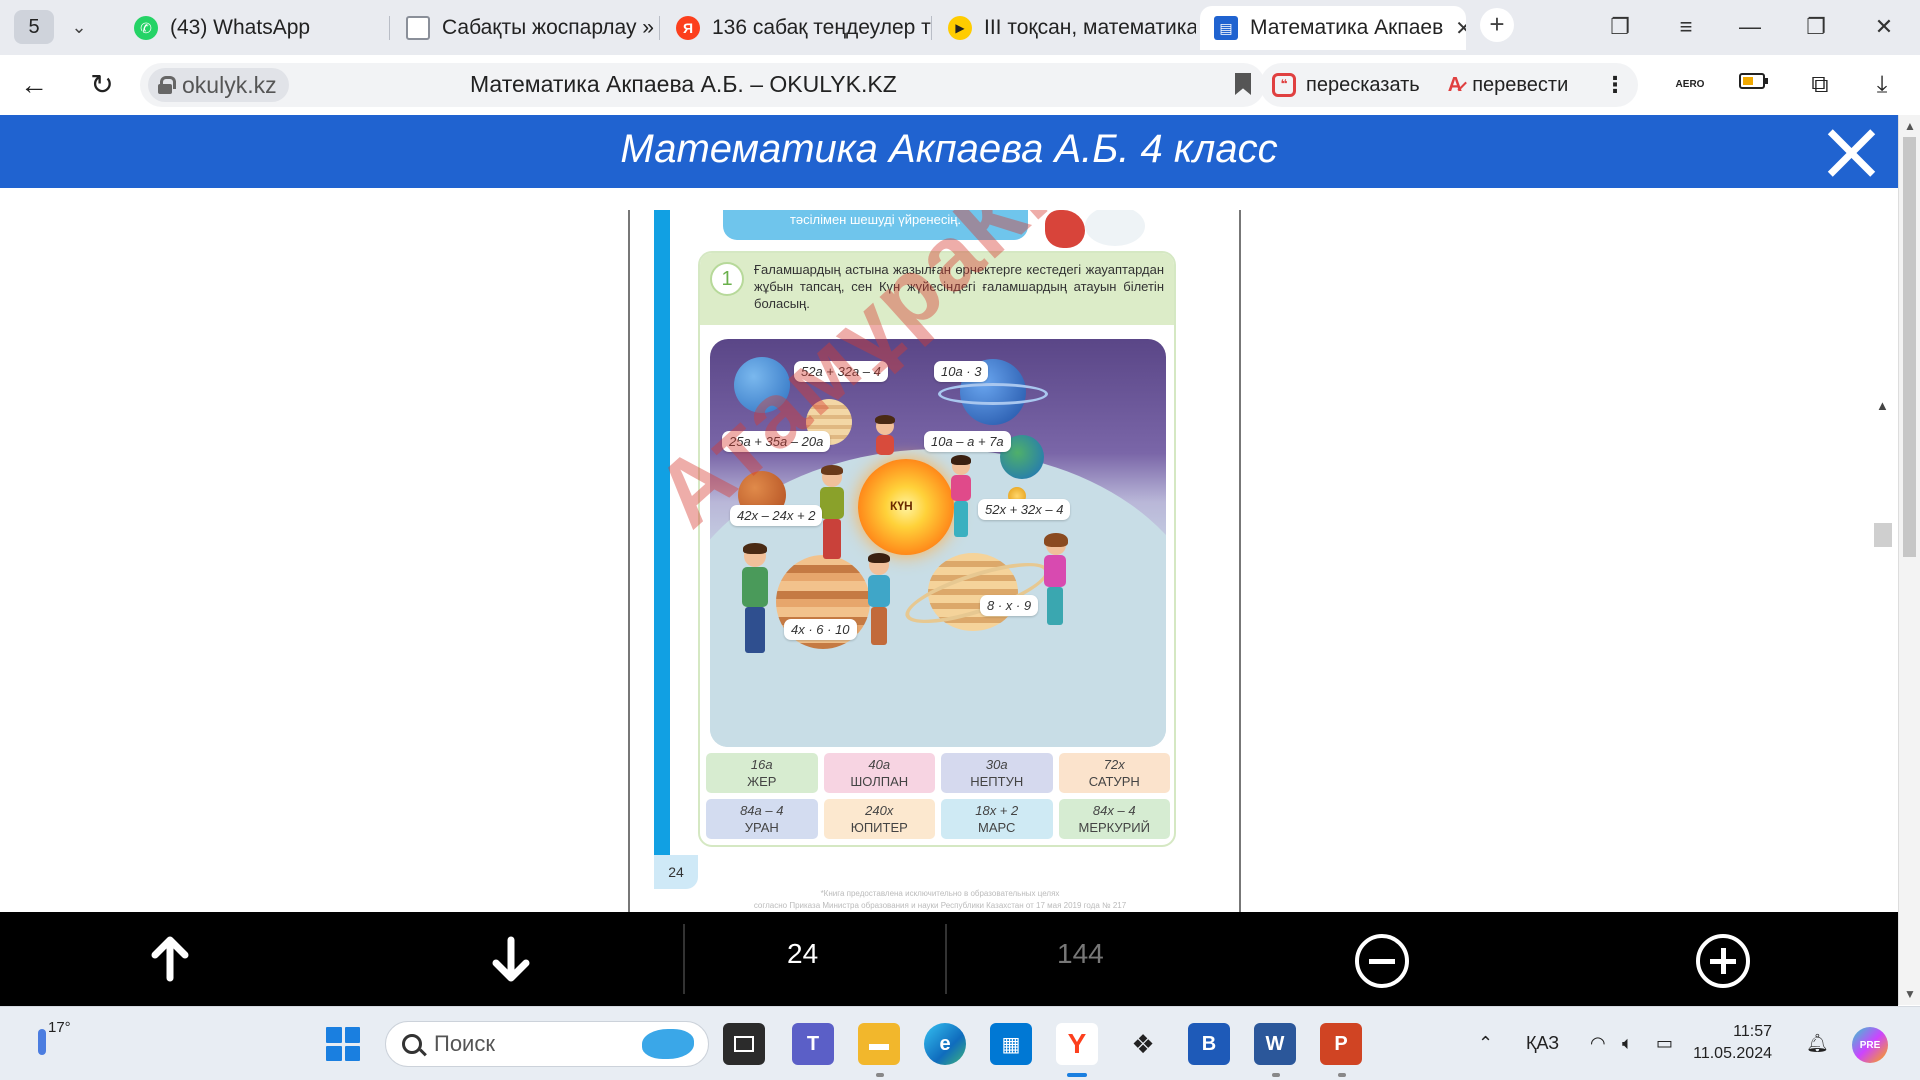  What do you see at coordinates (1347, 27) in the screenshot?
I see `tab-label: Математика Акпаев` at bounding box center [1347, 27].